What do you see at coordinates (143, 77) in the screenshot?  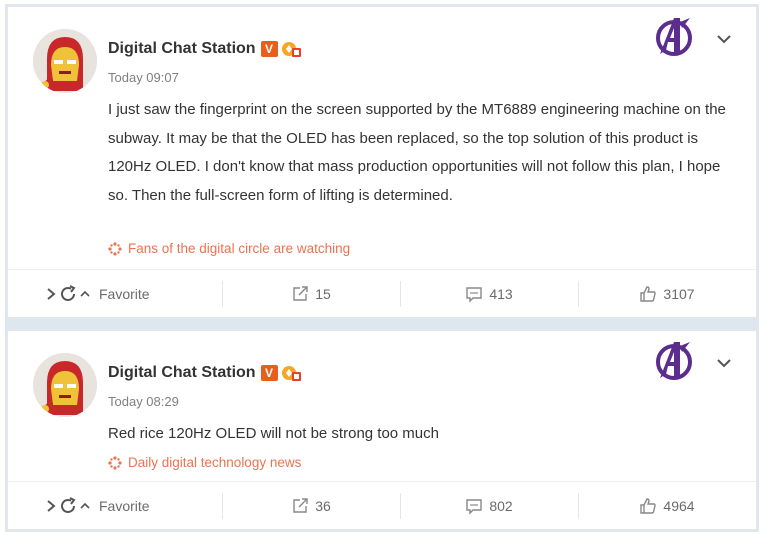 I see `post-timestamp: Today 09:07` at bounding box center [143, 77].